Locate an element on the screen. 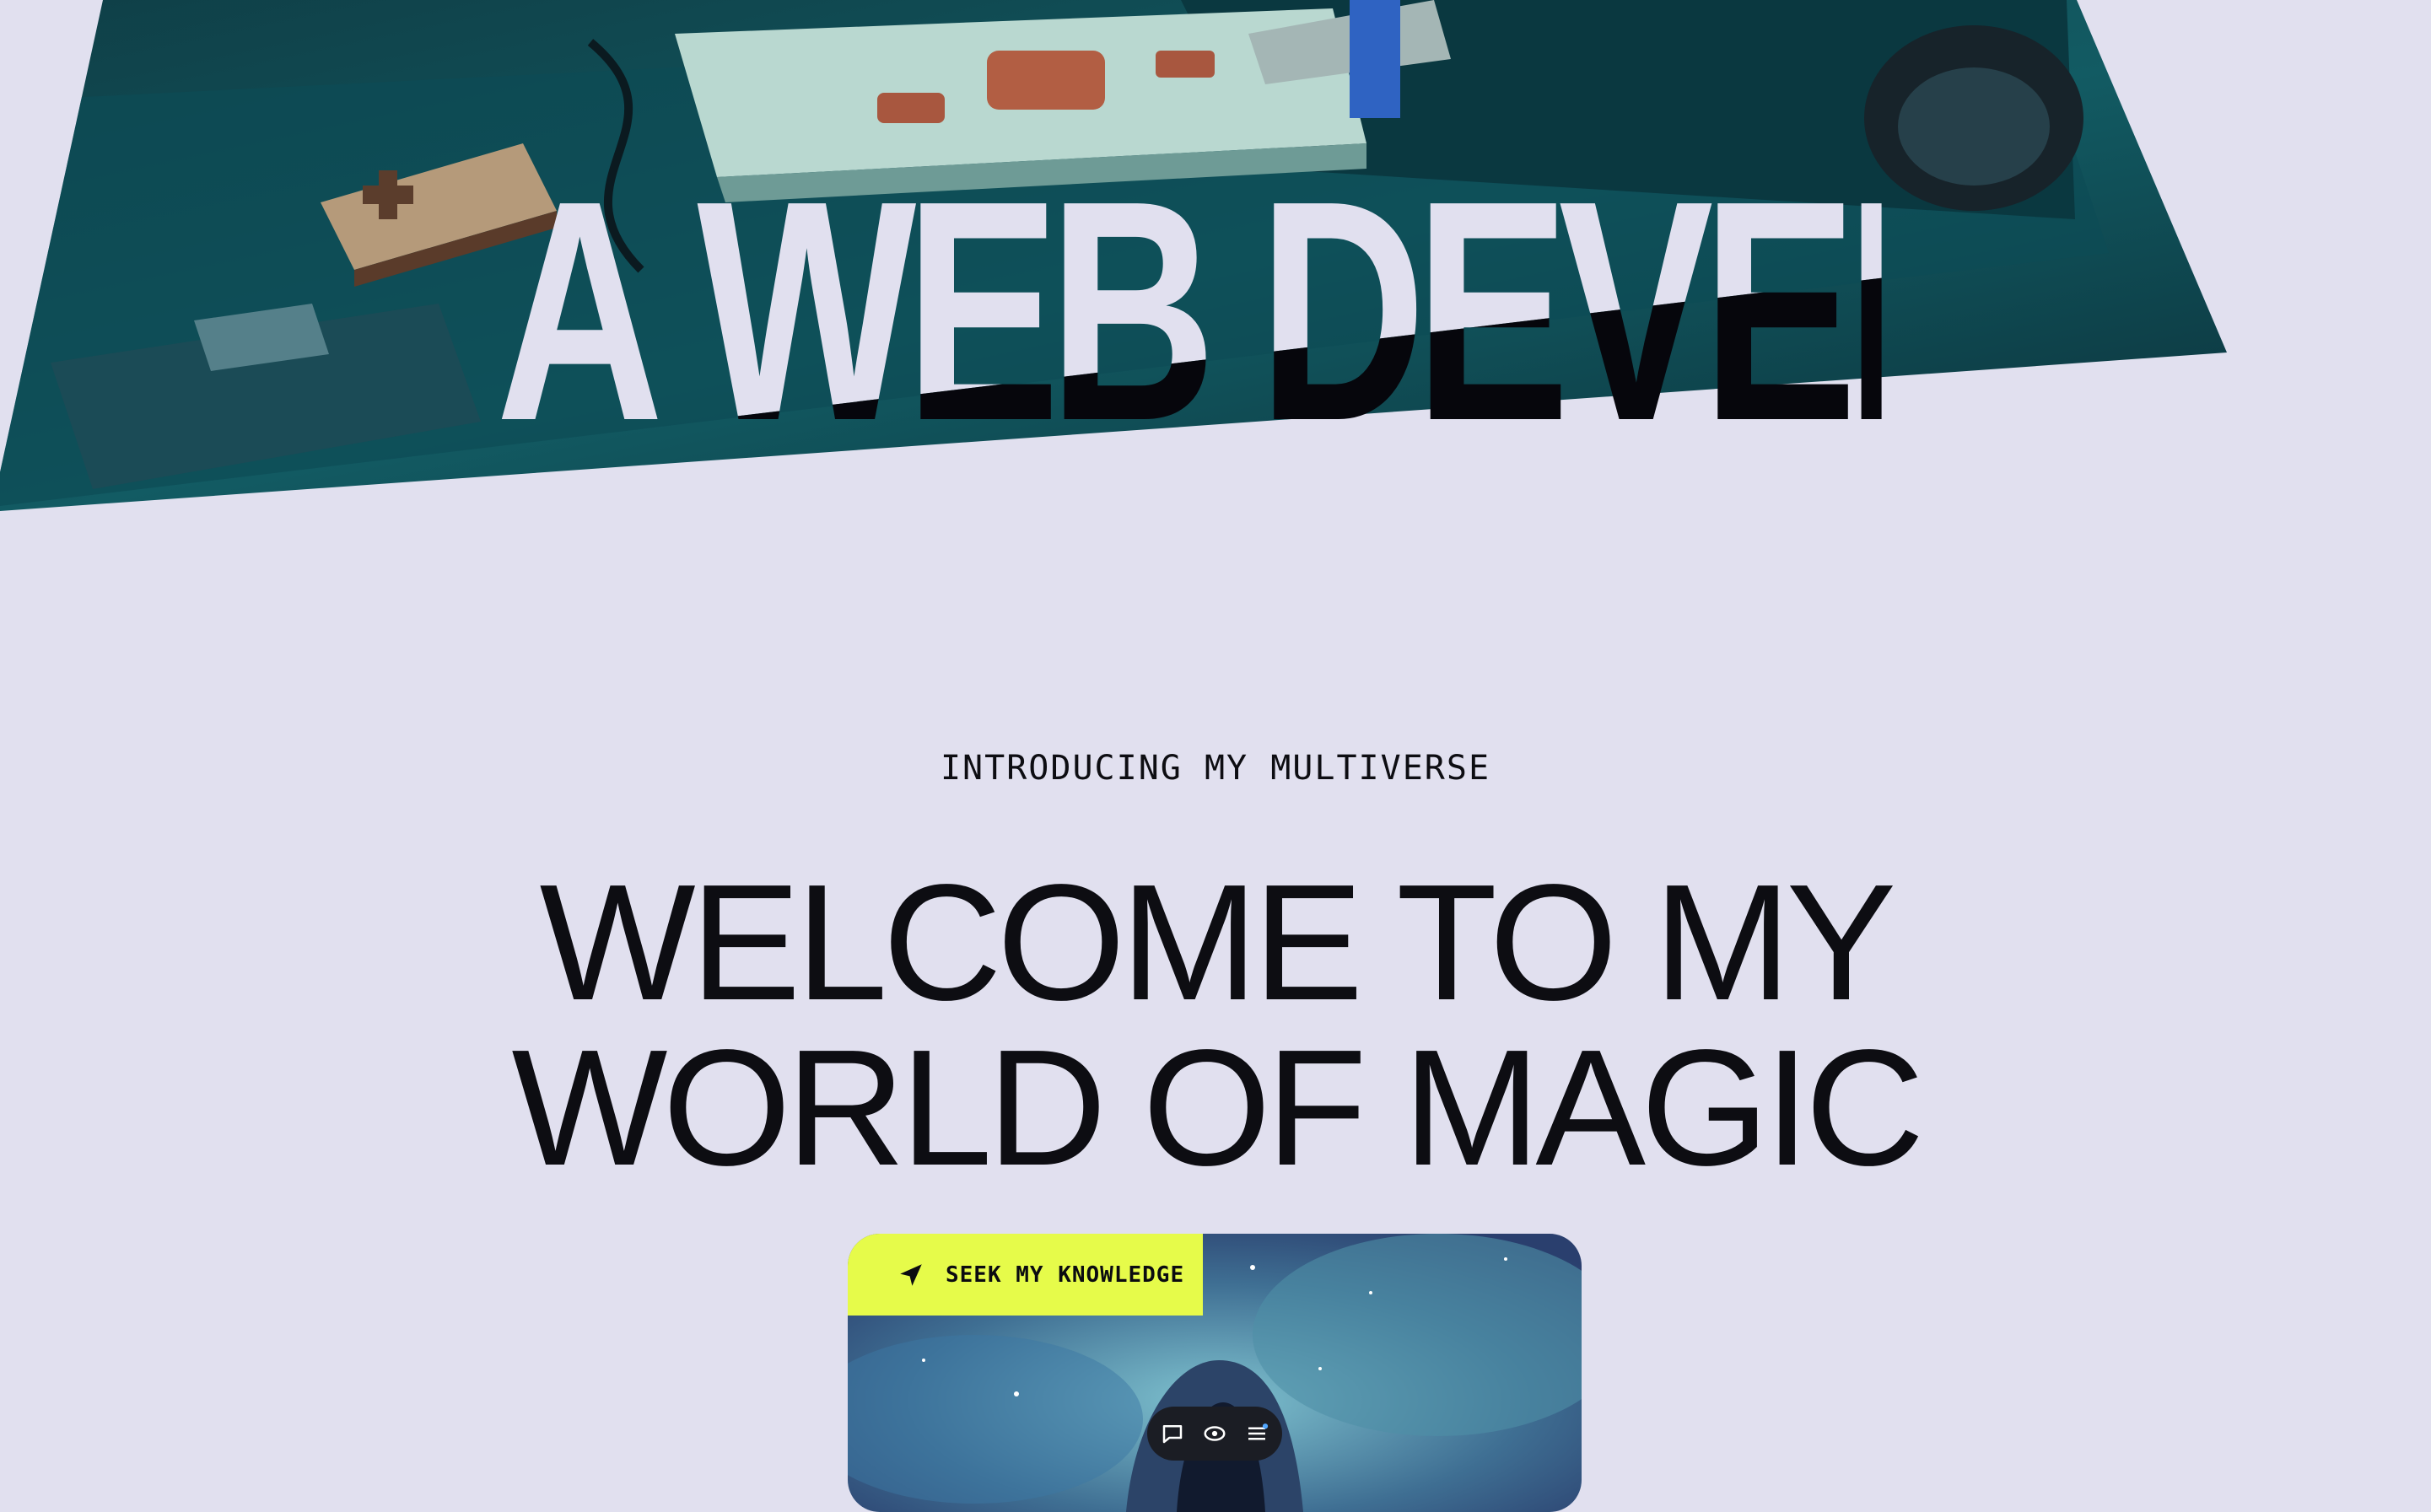 This screenshot has height=1512, width=2431. chat-bubble-icon is located at coordinates (1172, 1434).